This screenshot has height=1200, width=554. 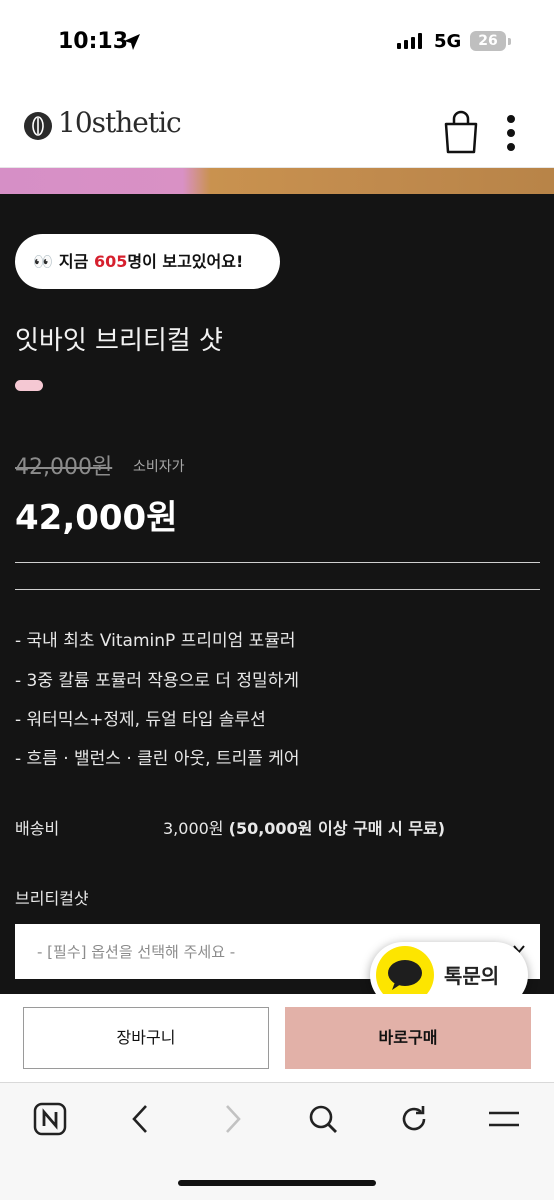 What do you see at coordinates (157, 759) in the screenshot?
I see `feature-item: - 흐름 · 밸런스 · 클린 아웃, 트리플 케어` at bounding box center [157, 759].